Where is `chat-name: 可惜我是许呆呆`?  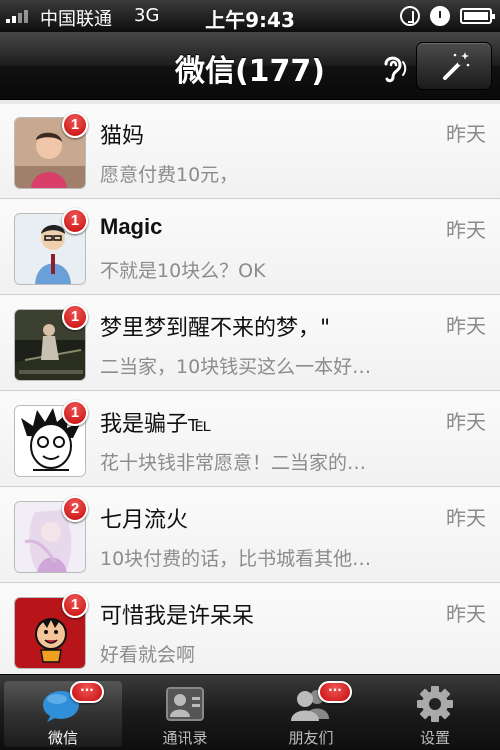 chat-name: 可惜我是许呆呆 is located at coordinates (177, 616).